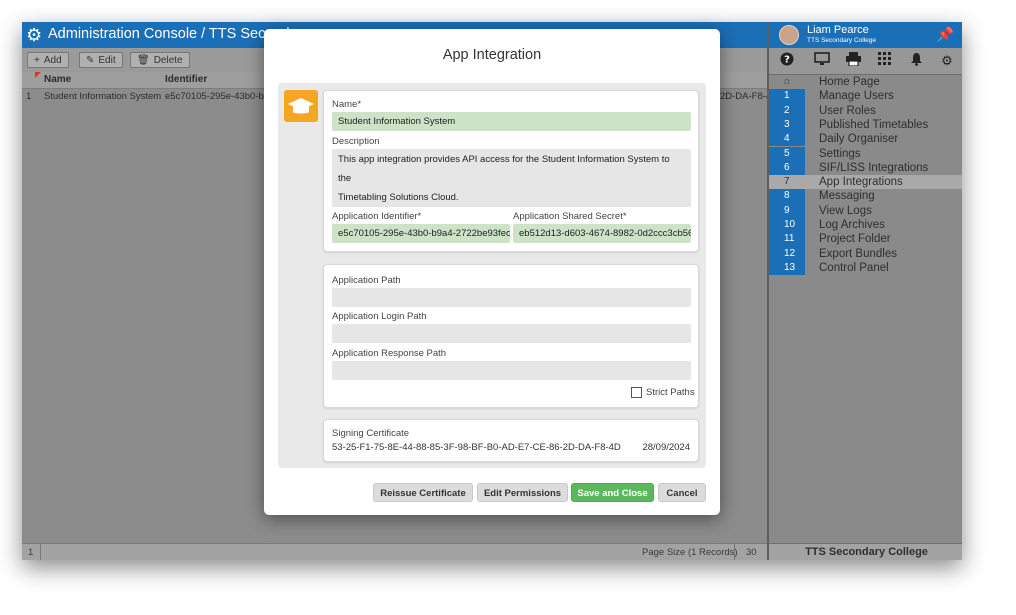 This screenshot has width=1016, height=615. Describe the element at coordinates (371, 433) in the screenshot. I see `signing-cert-label: Signing Certificate` at that location.